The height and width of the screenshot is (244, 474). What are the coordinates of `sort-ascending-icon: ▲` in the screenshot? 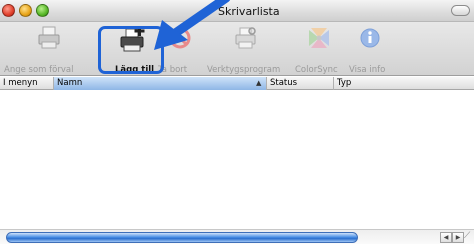 It's located at (259, 83).